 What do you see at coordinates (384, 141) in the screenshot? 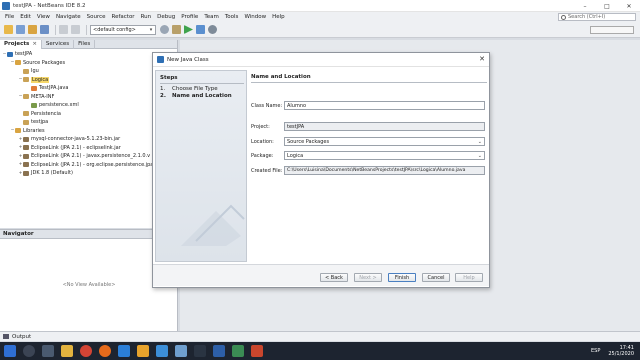
I see `location-select: Source Packages ⌄` at bounding box center [384, 141].